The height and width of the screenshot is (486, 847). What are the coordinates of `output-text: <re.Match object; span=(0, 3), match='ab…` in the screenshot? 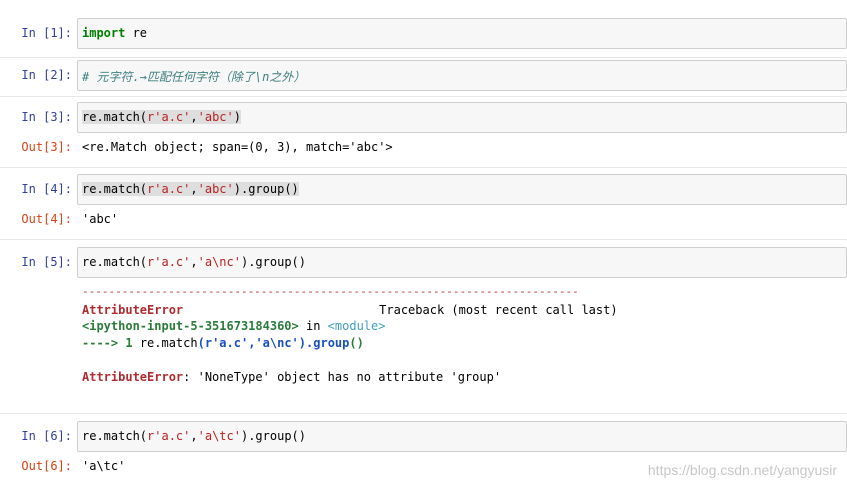 It's located at (237, 147).